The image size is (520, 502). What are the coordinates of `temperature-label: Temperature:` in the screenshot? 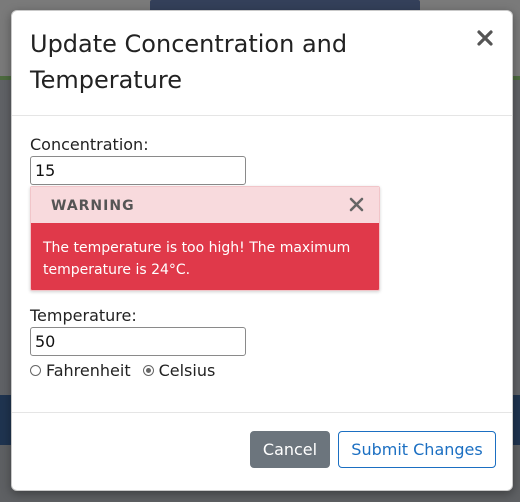 It's located at (83, 315).